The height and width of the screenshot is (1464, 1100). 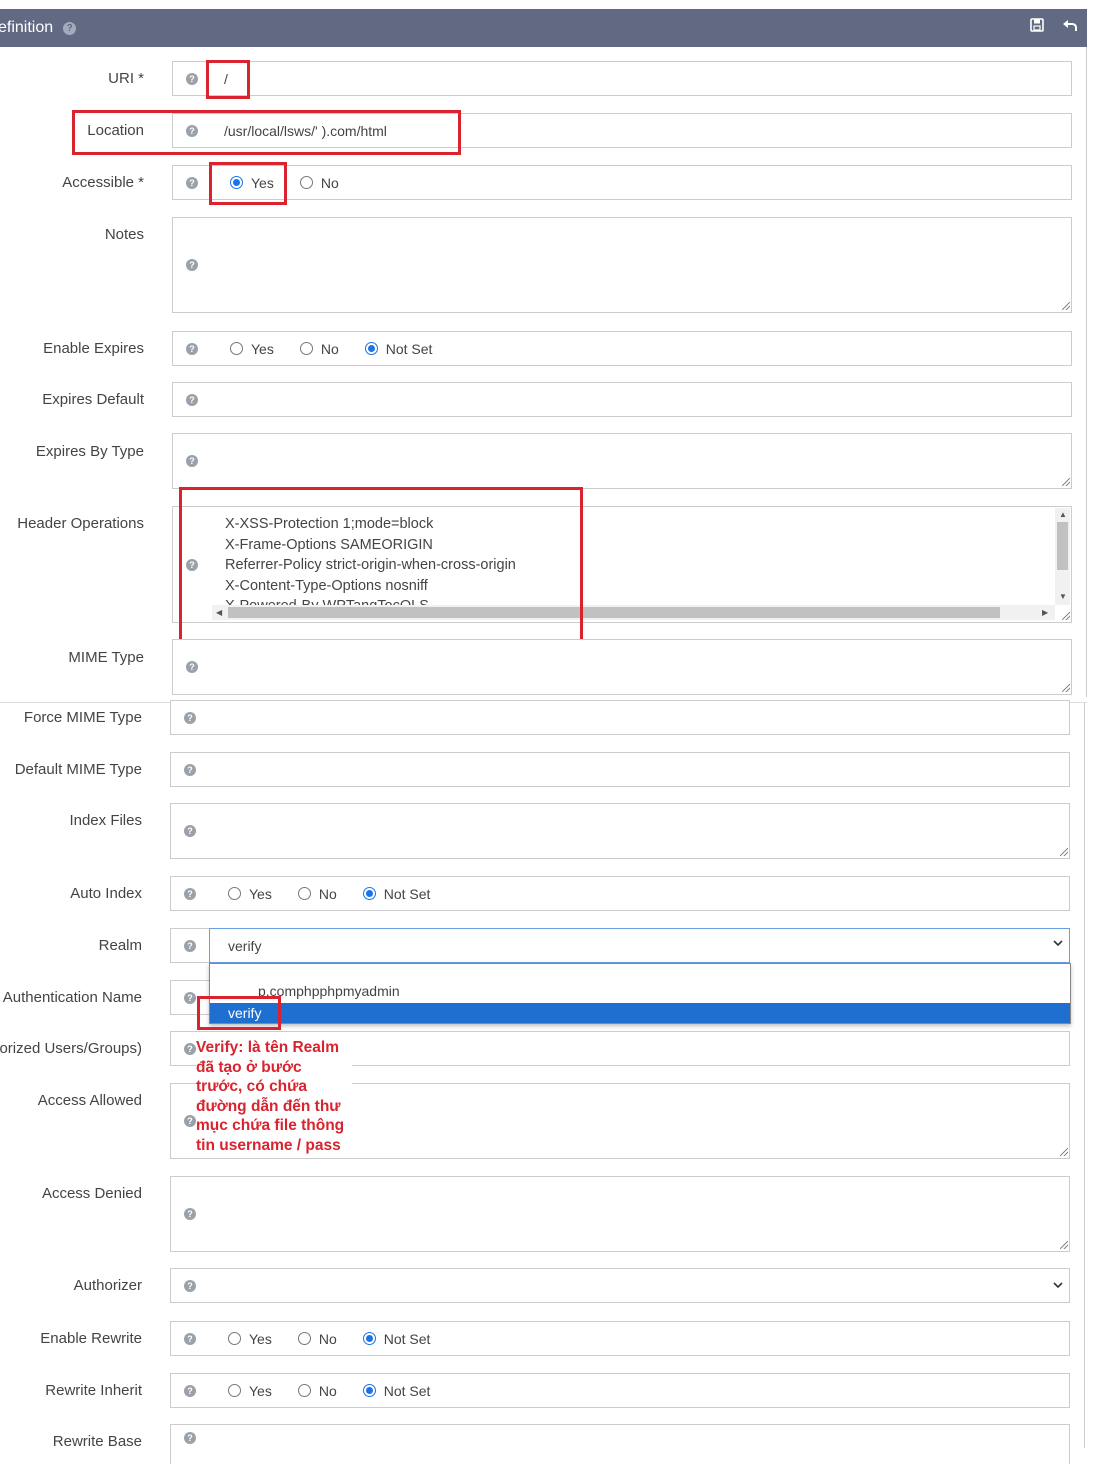 I want to click on header-title: efinition, so click(x=27, y=27).